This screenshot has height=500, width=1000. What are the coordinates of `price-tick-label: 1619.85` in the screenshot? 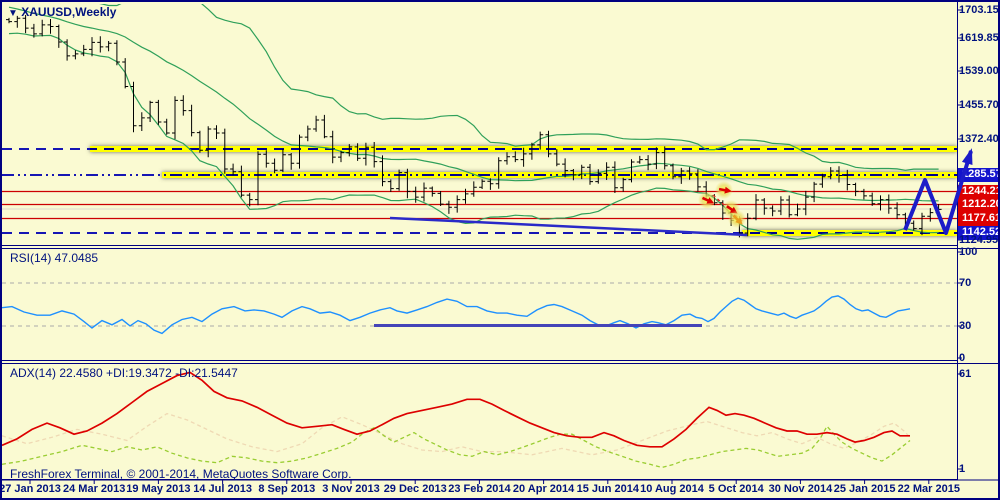 It's located at (979, 38).